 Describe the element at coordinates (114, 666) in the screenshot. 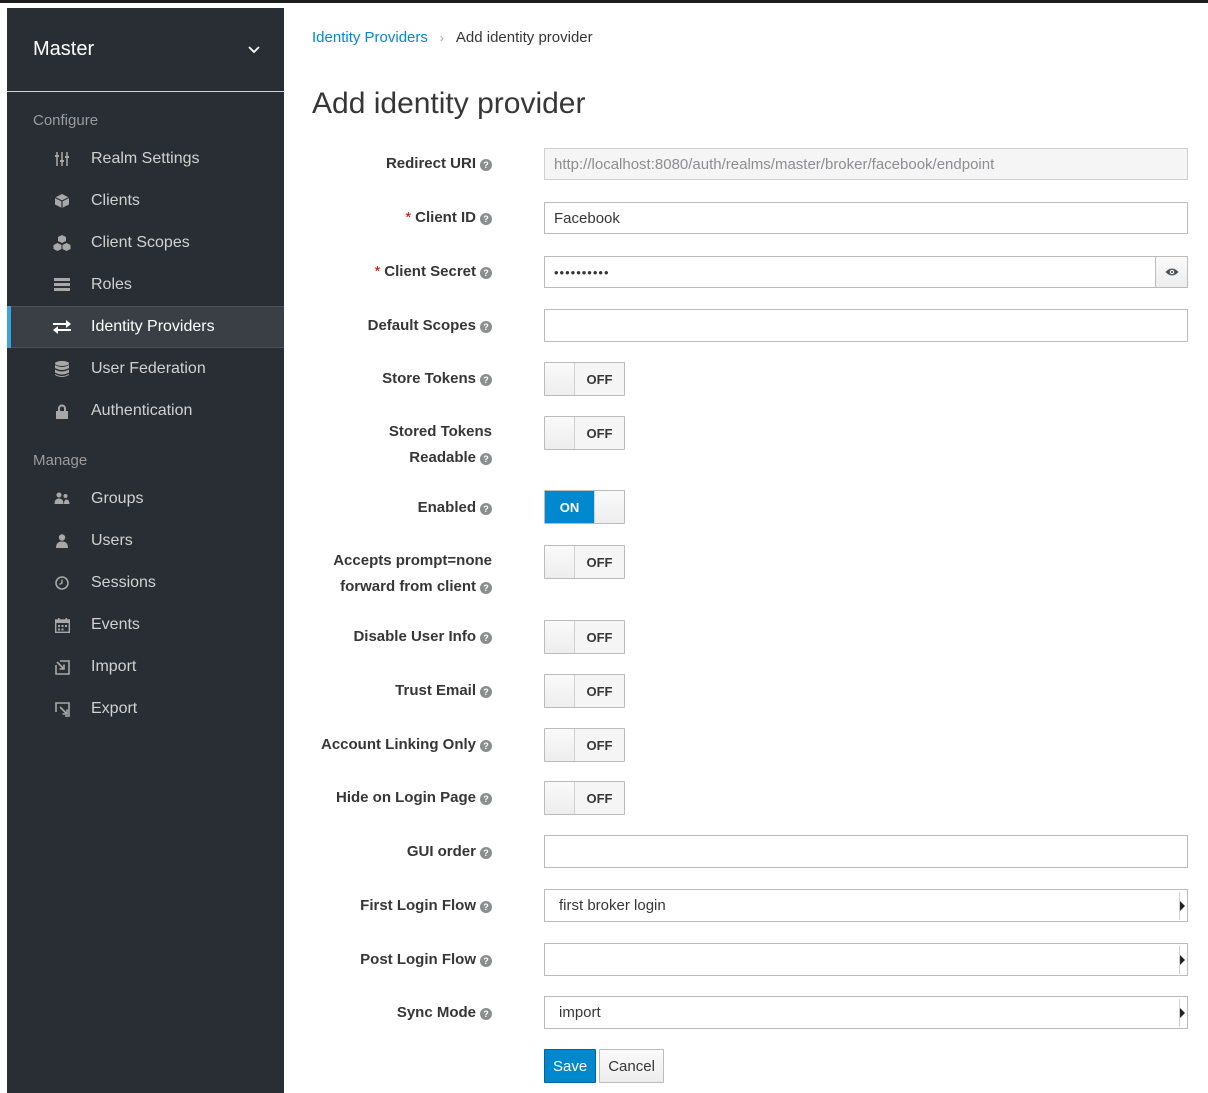

I see `sidebar-item-label: Import` at that location.